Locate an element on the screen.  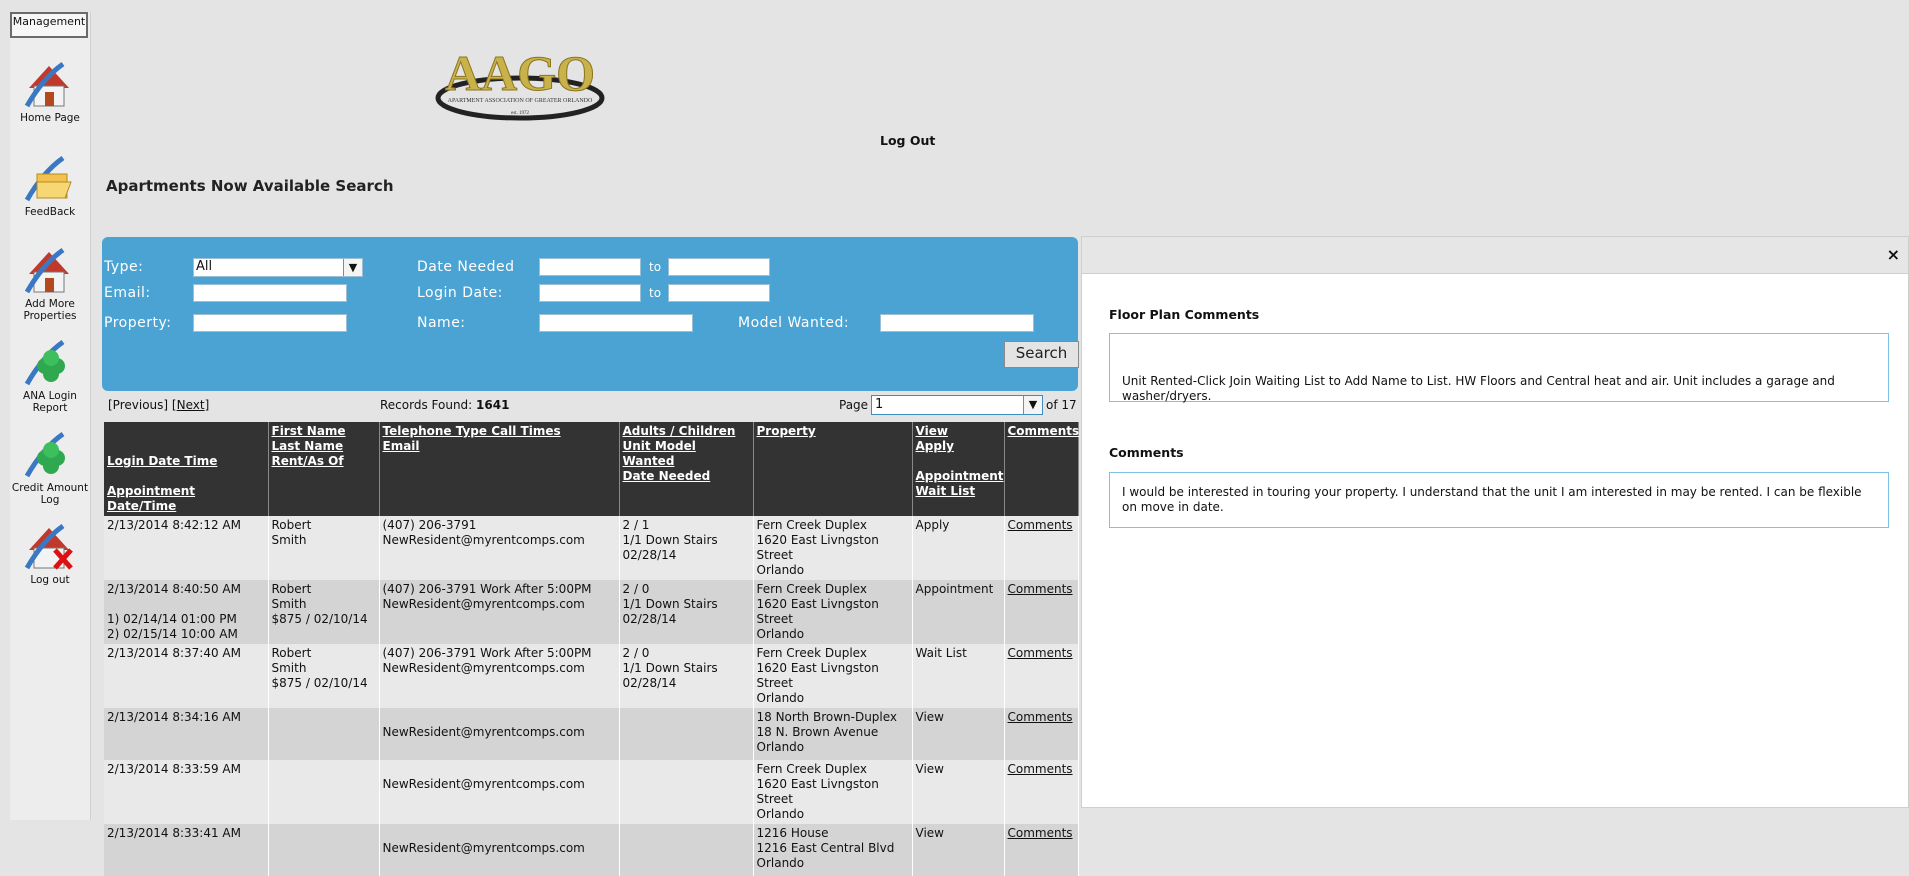
table-cell: Appointment is located at coordinates (958, 612).